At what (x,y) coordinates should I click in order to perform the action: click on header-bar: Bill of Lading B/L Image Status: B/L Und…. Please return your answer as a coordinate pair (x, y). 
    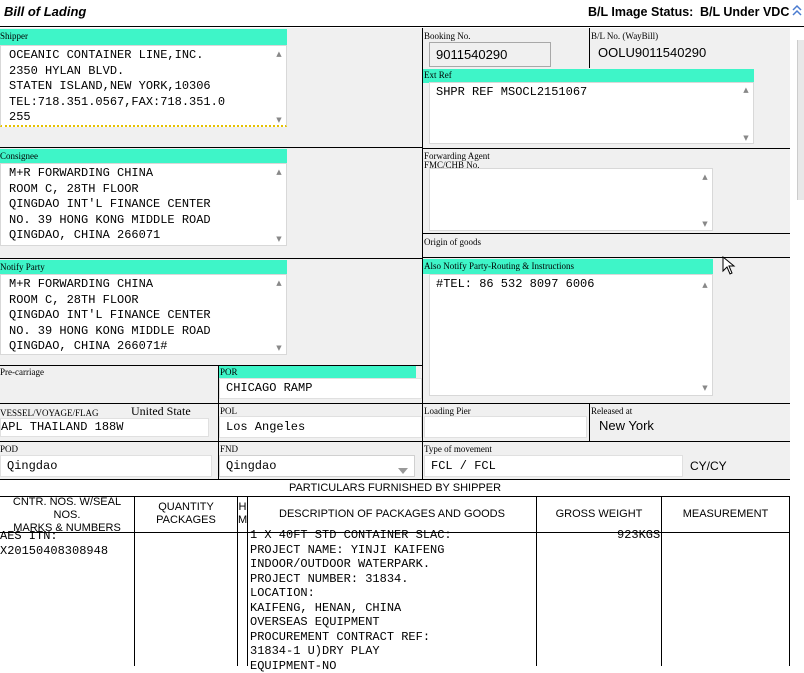
    Looking at the image, I should click on (402, 13).